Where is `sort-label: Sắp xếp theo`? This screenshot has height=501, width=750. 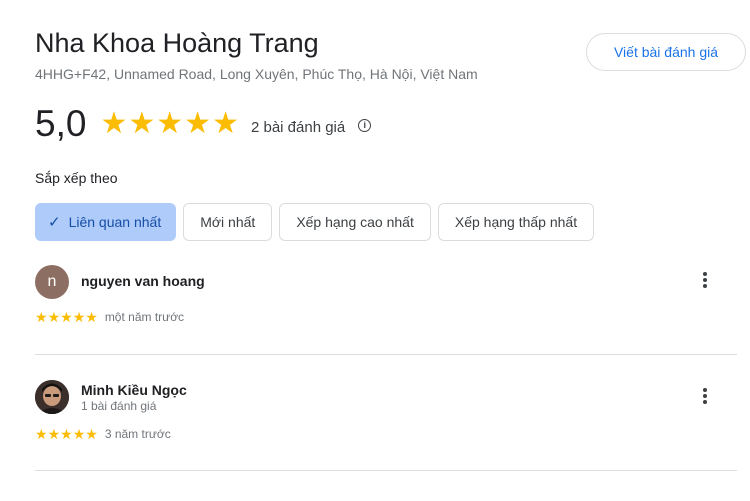 sort-label: Sắp xếp theo is located at coordinates (76, 178).